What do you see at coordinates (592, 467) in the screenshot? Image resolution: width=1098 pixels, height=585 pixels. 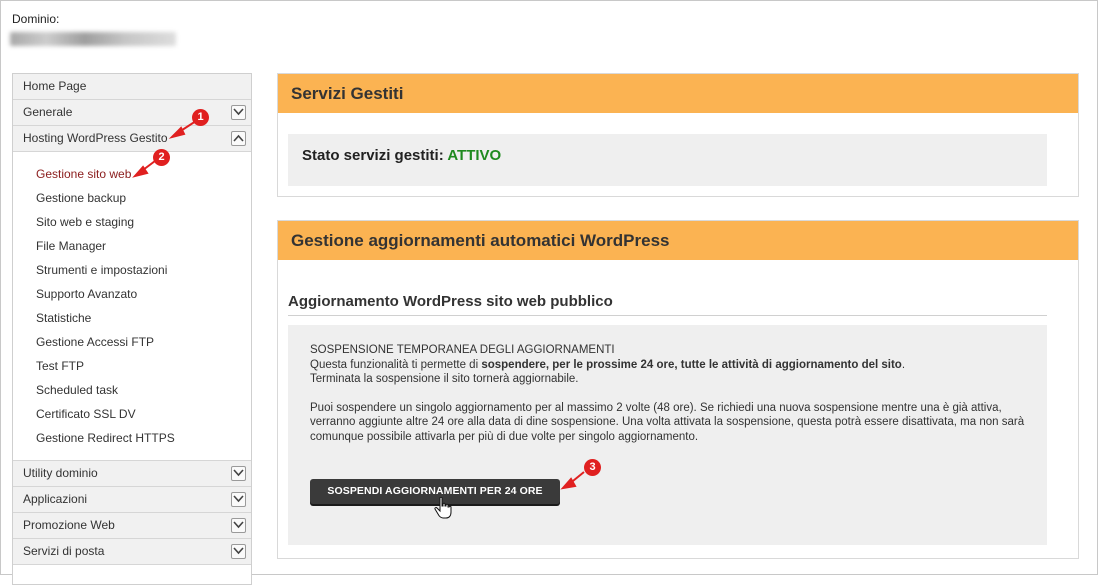 I see `annotation-marker-3: 3` at bounding box center [592, 467].